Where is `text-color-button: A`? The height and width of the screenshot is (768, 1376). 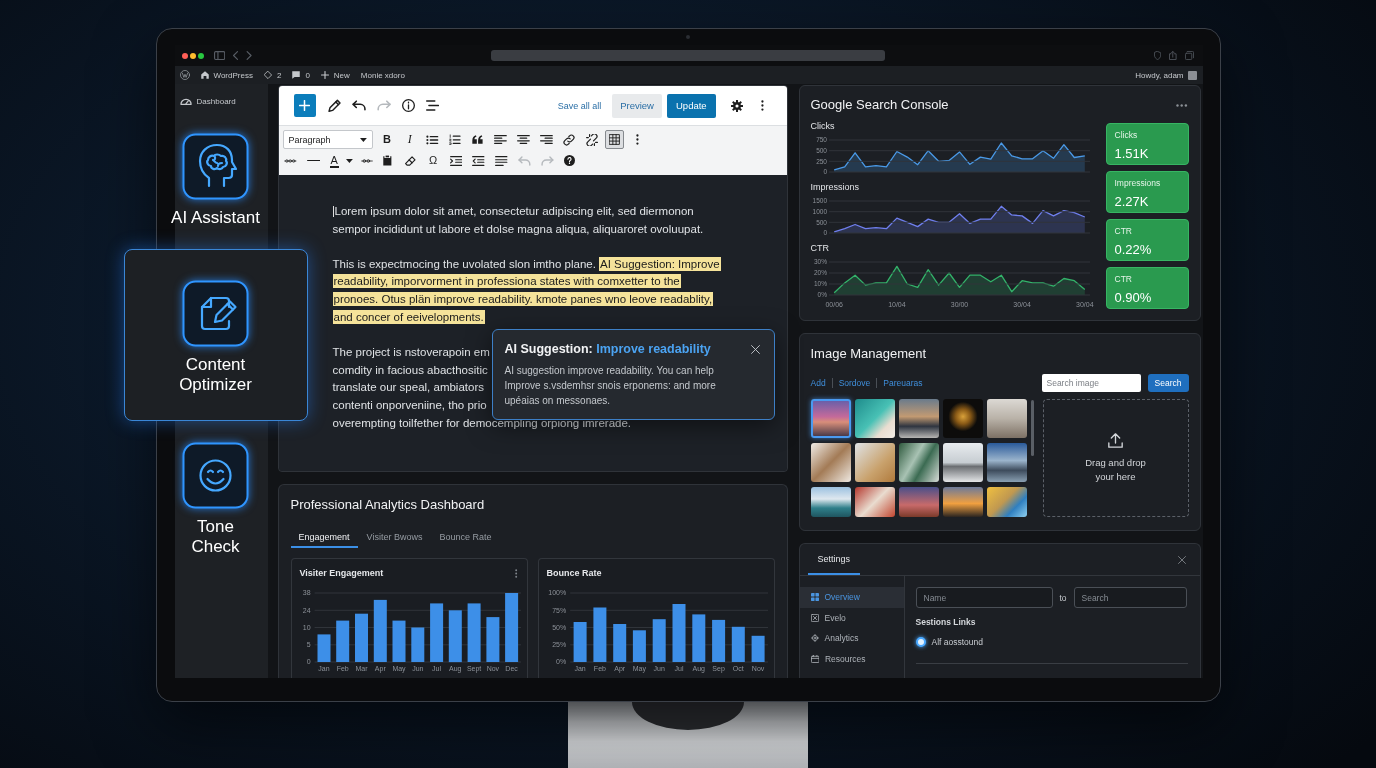
text-color-button: A is located at coordinates (341, 160).